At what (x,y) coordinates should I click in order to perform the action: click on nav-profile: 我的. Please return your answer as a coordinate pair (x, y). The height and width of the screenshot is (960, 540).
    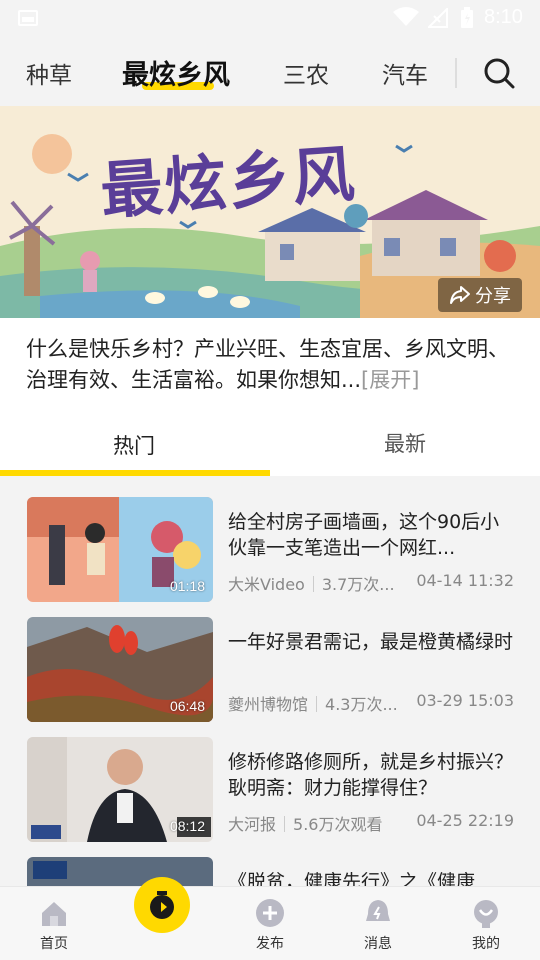
    Looking at the image, I should click on (486, 925).